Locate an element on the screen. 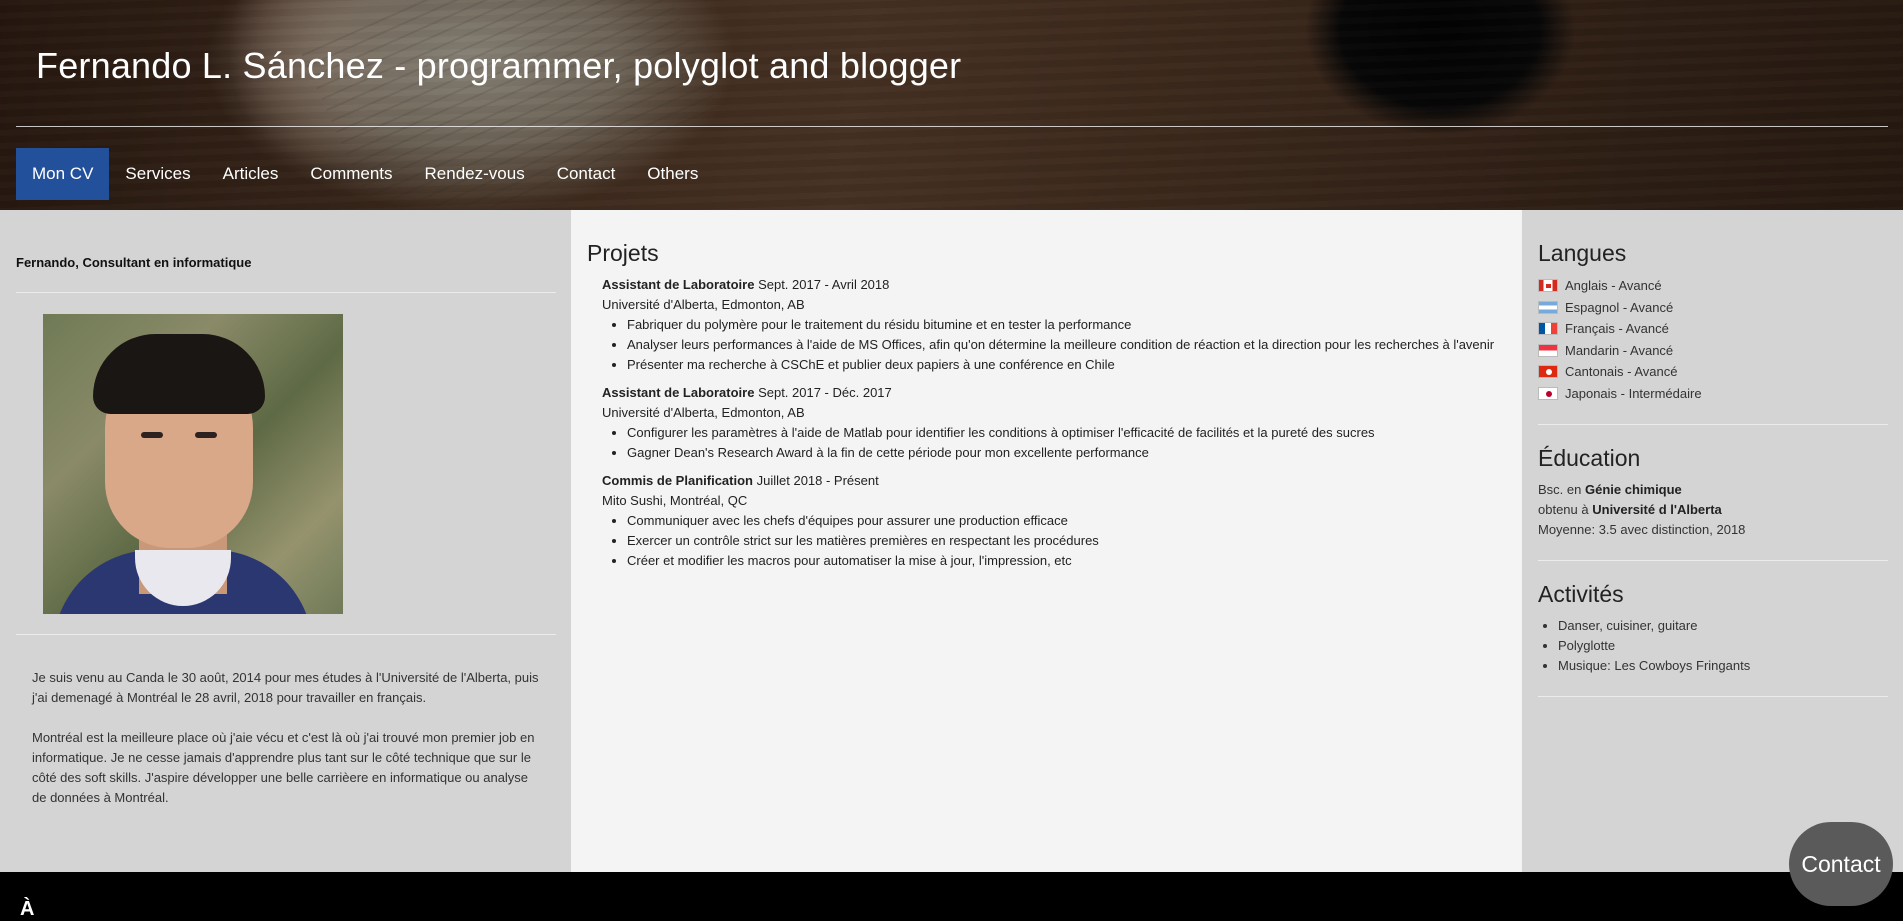 This screenshot has height=921, width=1903. language-label: Espagnol - Avancé is located at coordinates (1619, 307).